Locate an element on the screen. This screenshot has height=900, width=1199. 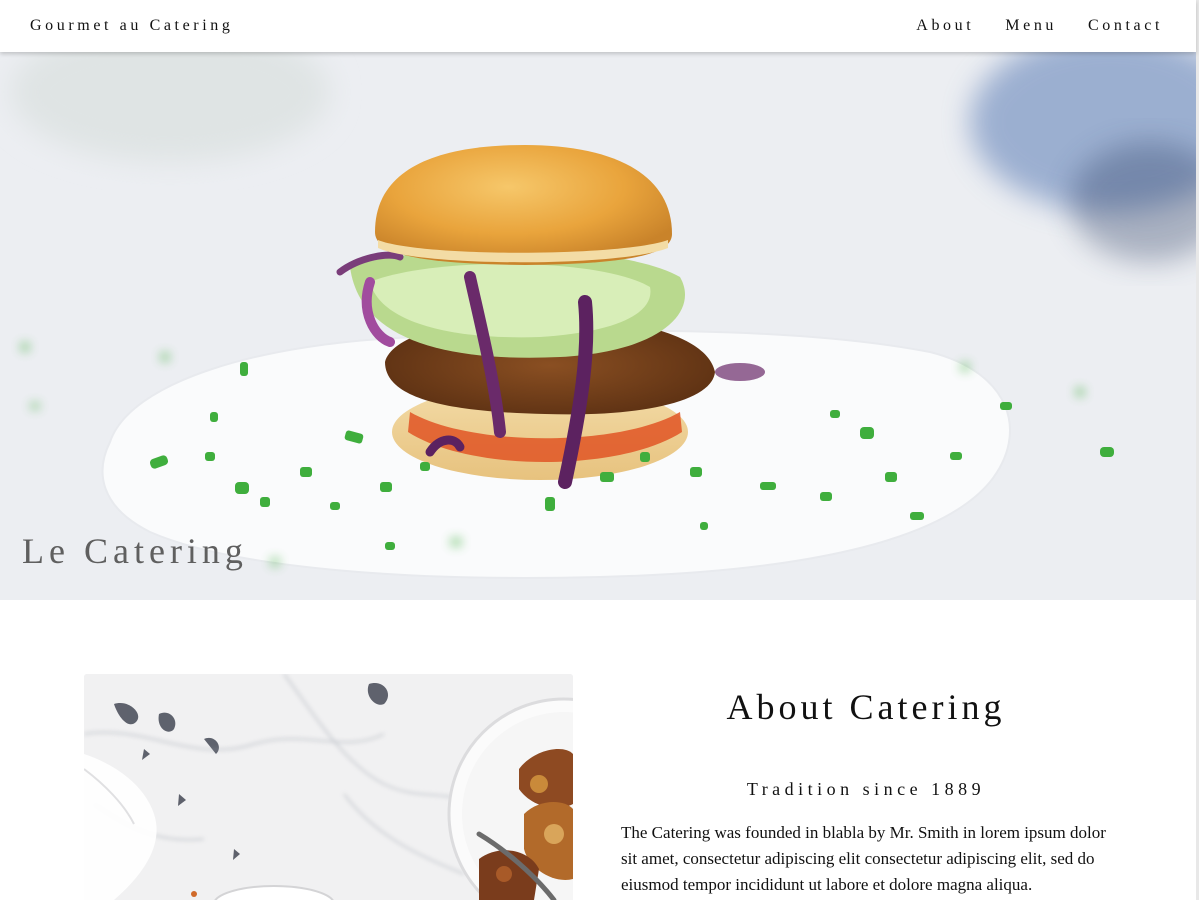
nav-link-contact: Contact is located at coordinates (1125, 26).